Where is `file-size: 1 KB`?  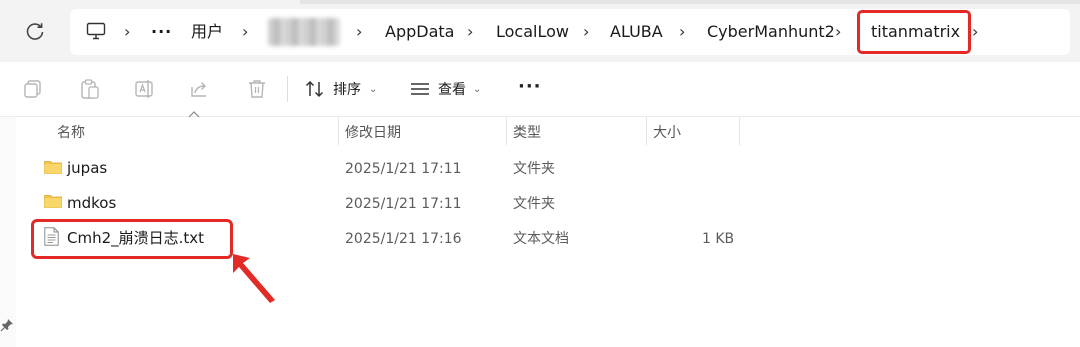
file-size: 1 KB is located at coordinates (718, 239).